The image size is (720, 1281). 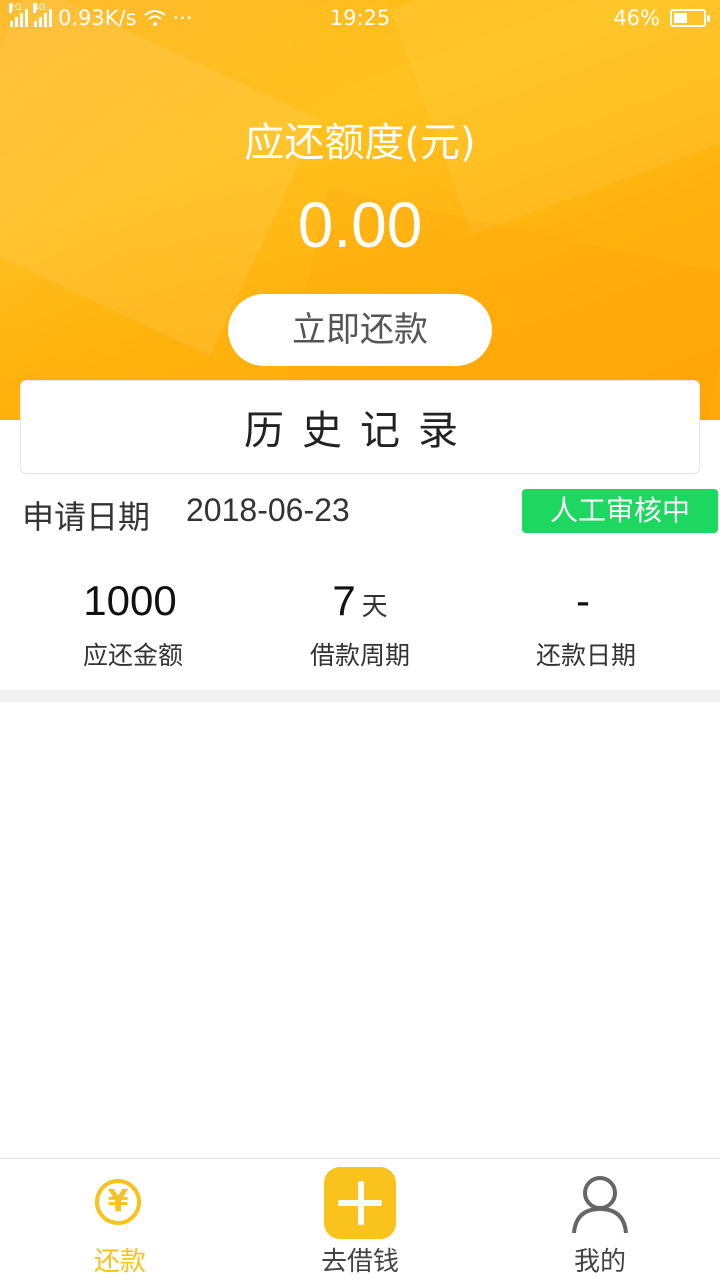 I want to click on nav-label: 还款, so click(x=119, y=1262).